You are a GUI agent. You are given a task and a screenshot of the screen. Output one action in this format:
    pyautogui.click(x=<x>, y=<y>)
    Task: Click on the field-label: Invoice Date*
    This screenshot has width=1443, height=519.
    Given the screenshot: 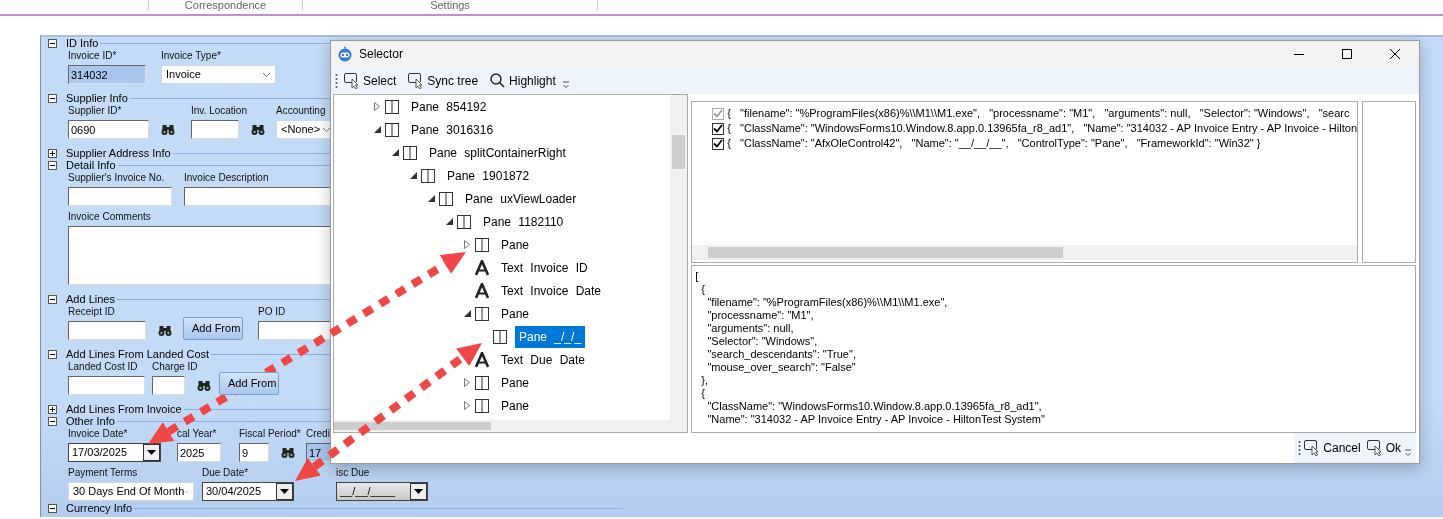 What is the action you would take?
    pyautogui.click(x=98, y=434)
    